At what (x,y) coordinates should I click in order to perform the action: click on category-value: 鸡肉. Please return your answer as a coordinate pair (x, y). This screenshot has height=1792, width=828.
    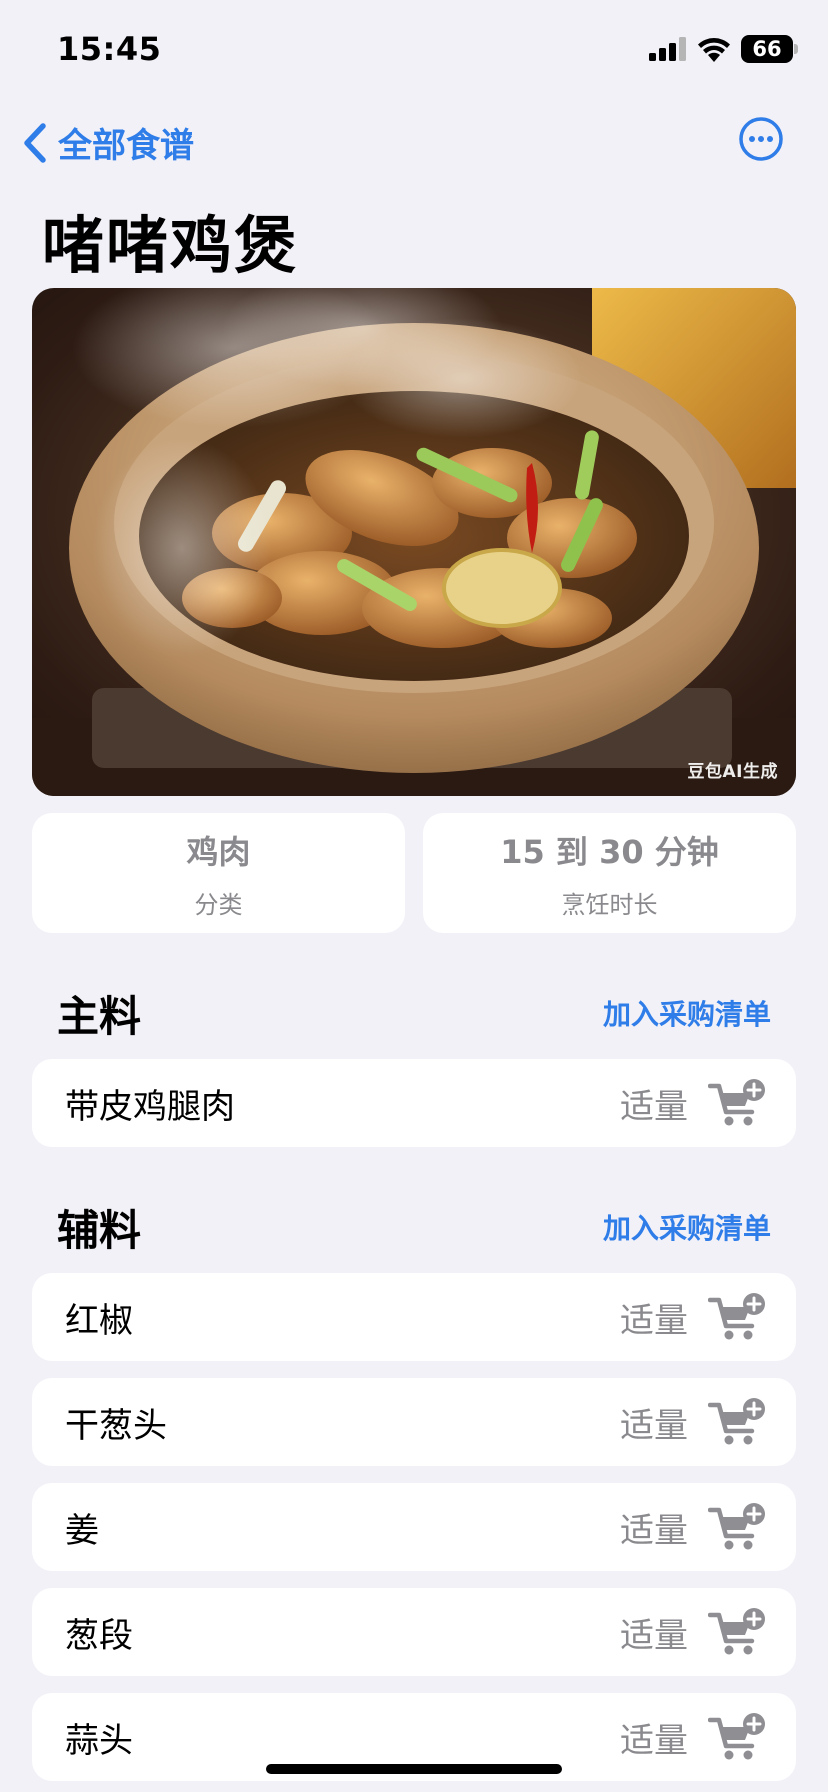
    Looking at the image, I should click on (218, 851).